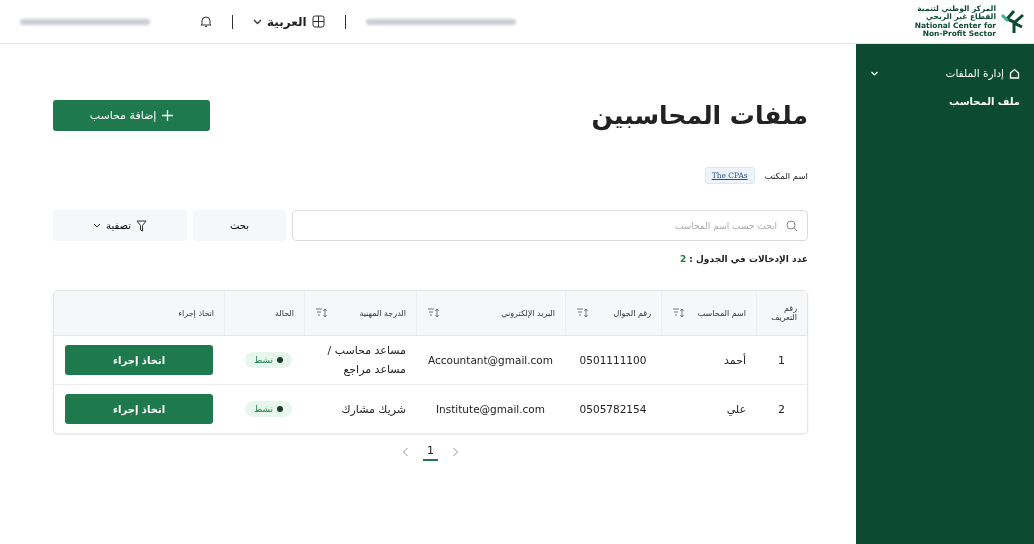 This screenshot has height=544, width=1034. I want to click on language-selector: العربية, so click(287, 21).